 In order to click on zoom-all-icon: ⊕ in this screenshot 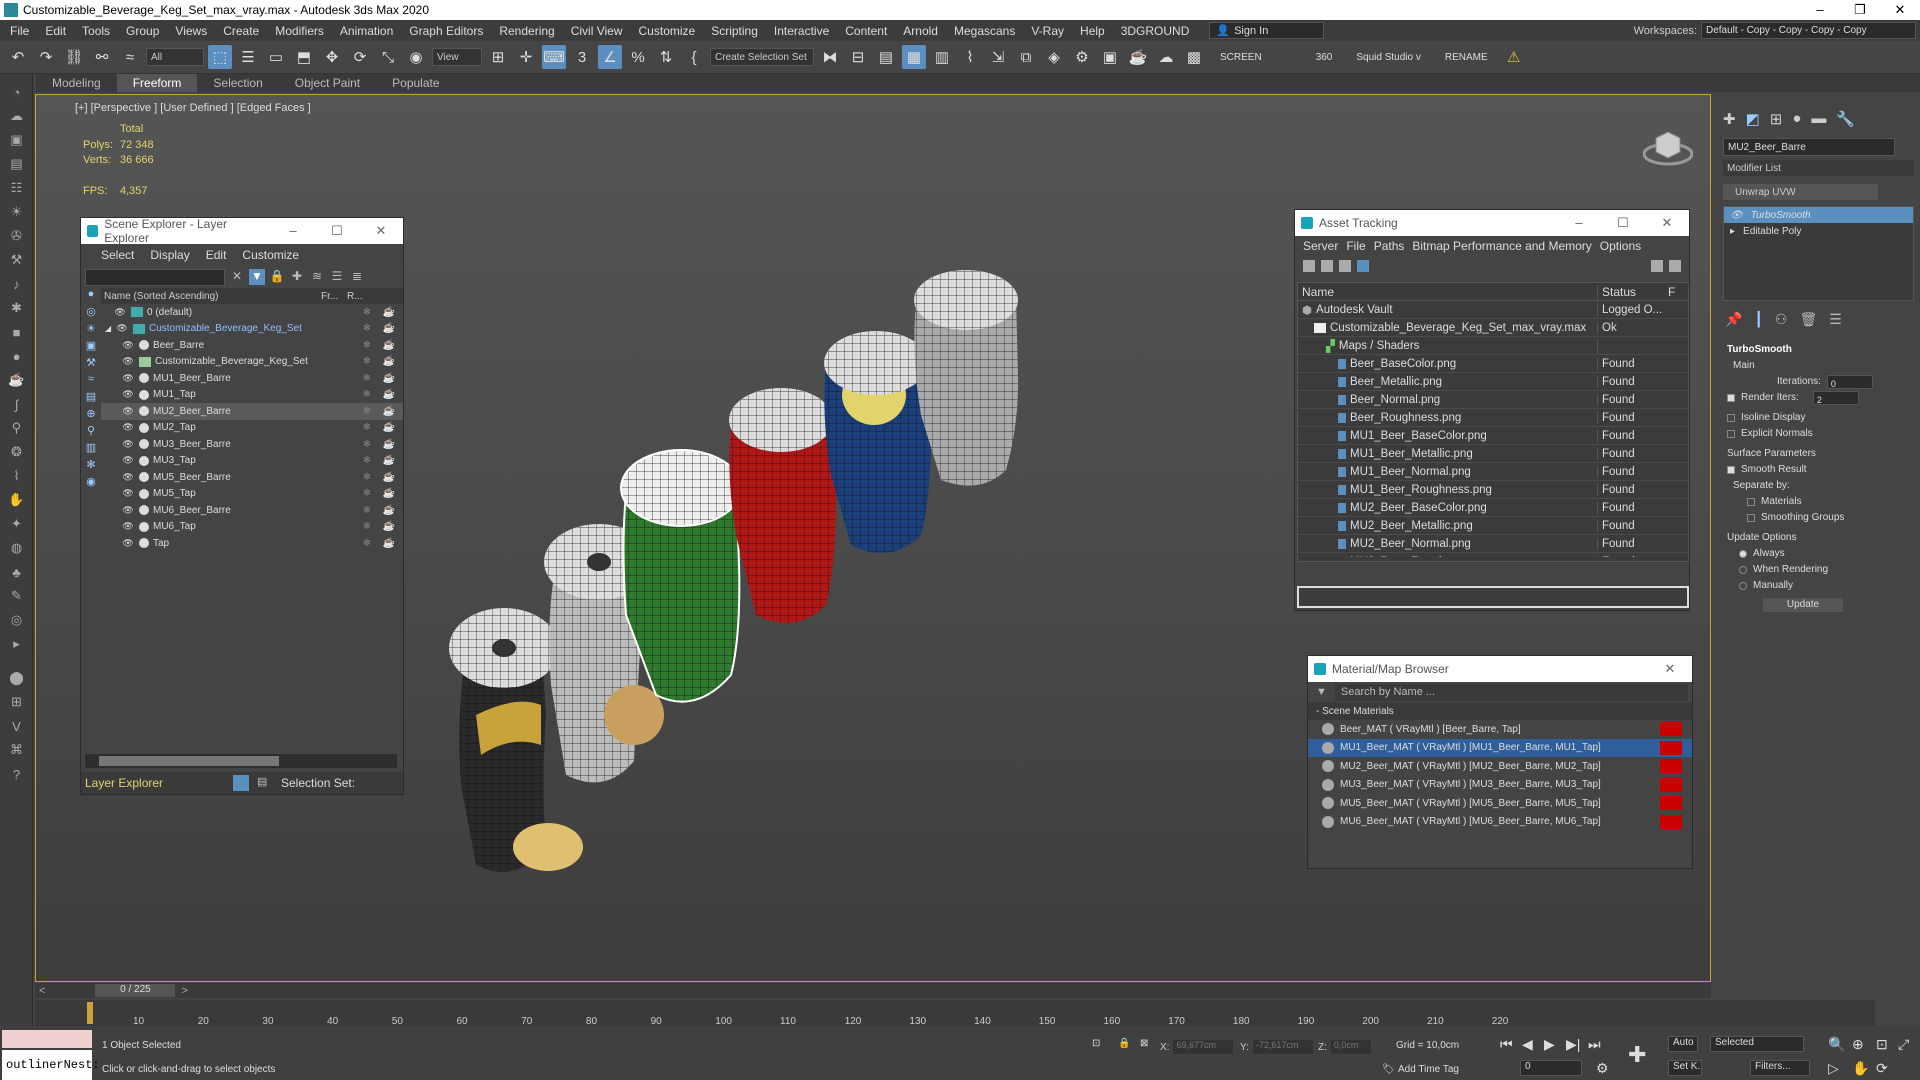, I will do `click(1858, 1044)`.